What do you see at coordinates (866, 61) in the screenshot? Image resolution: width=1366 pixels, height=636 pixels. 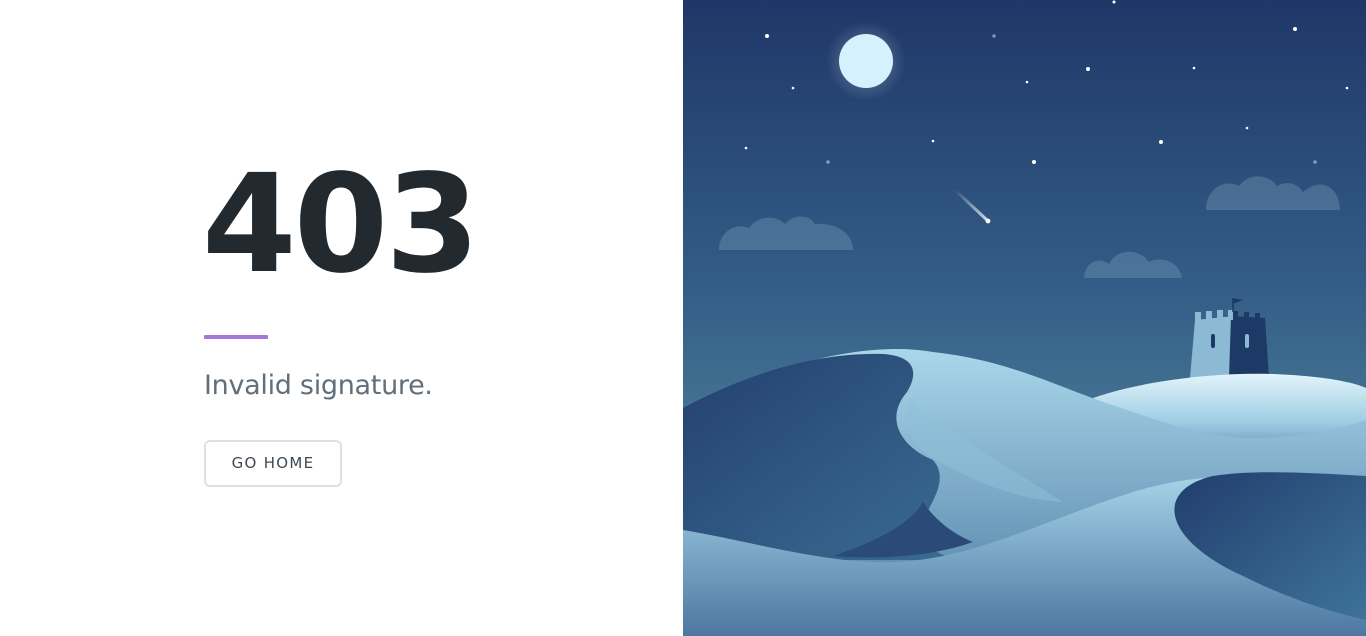 I see `moon-icon` at bounding box center [866, 61].